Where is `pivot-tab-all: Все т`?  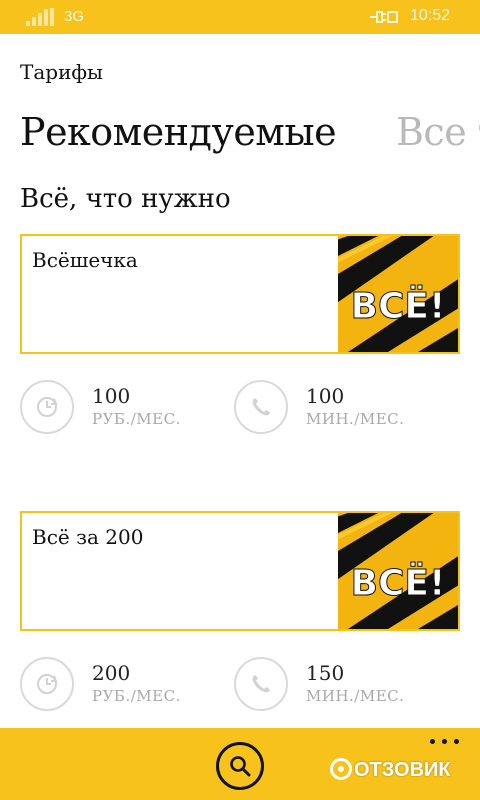 pivot-tab-all: Все т is located at coordinates (438, 132).